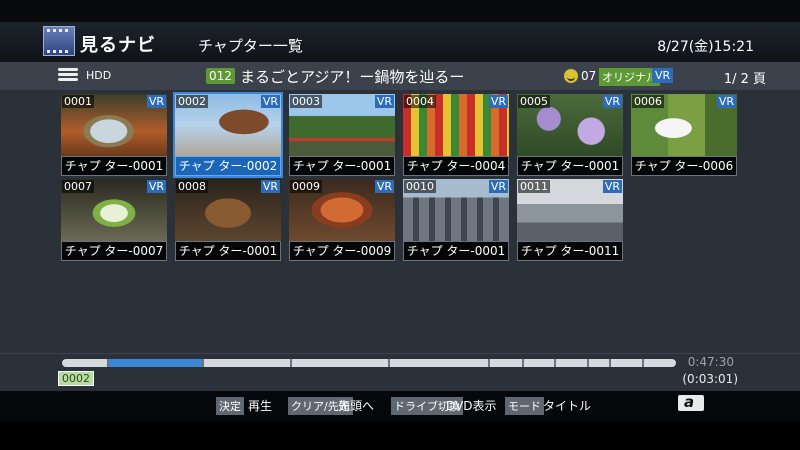  I want to click on chapter-count: 07, so click(589, 76).